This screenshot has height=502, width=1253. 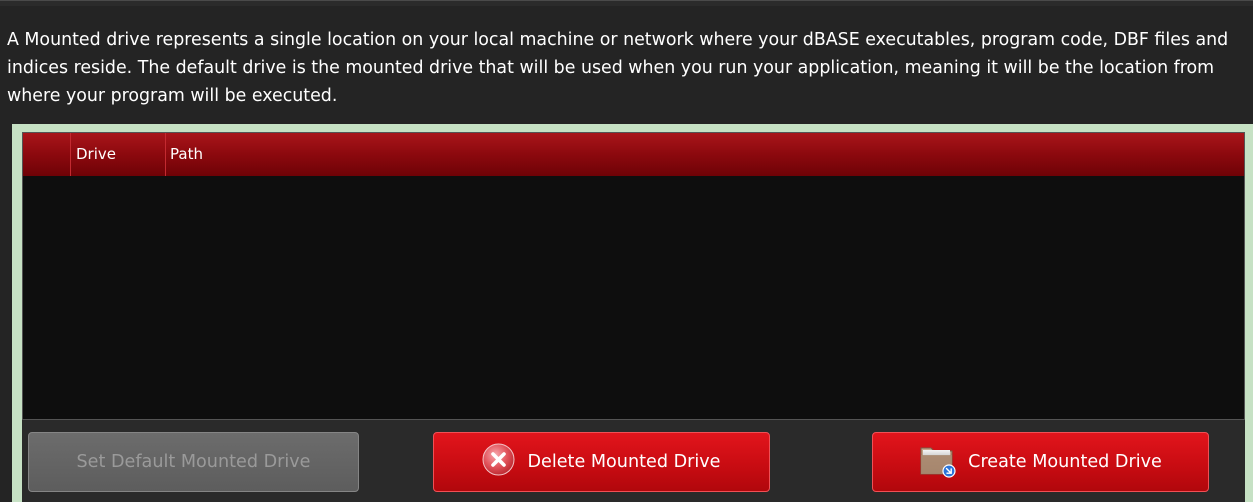 I want to click on set-default-button-label: Set Default Mounted Drive, so click(x=193, y=462).